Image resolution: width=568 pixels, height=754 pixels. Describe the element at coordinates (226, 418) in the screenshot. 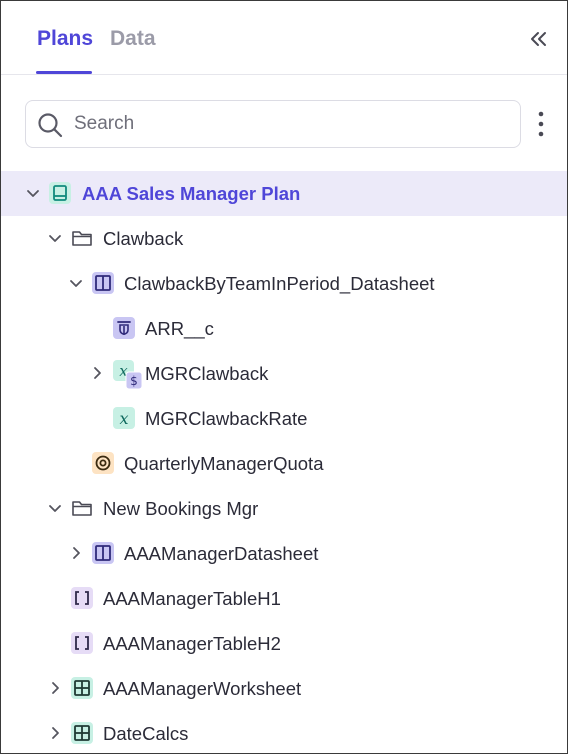

I see `tree-item-label: MGRClawbackRate` at that location.